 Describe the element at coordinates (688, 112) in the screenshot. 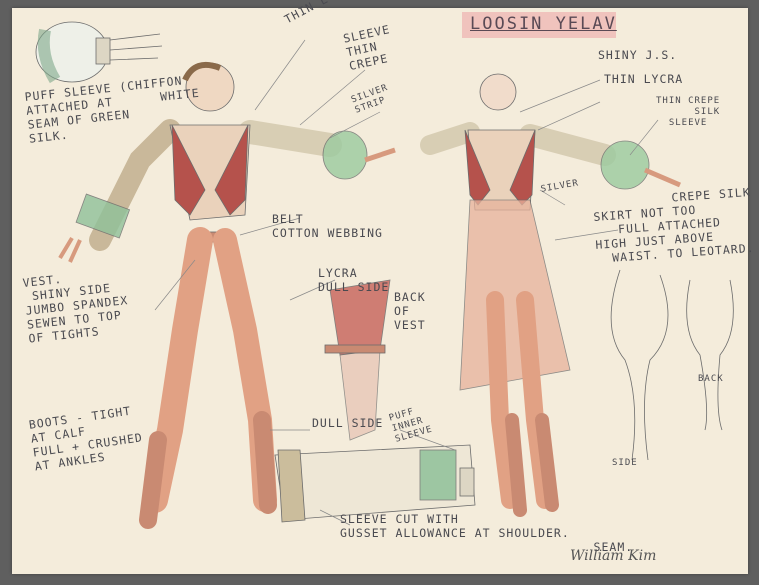

I see `note-thin-crepe-silk-sleeve: THIN CREPE SILK SLEEVE` at that location.